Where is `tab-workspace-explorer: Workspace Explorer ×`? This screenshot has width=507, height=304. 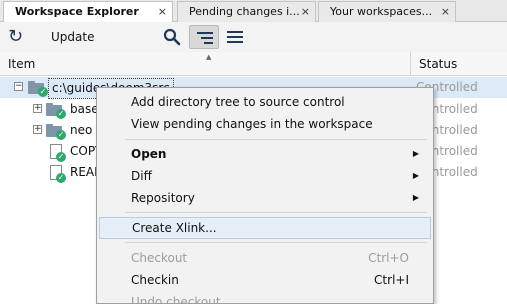 tab-workspace-explorer: Workspace Explorer × is located at coordinates (88, 12).